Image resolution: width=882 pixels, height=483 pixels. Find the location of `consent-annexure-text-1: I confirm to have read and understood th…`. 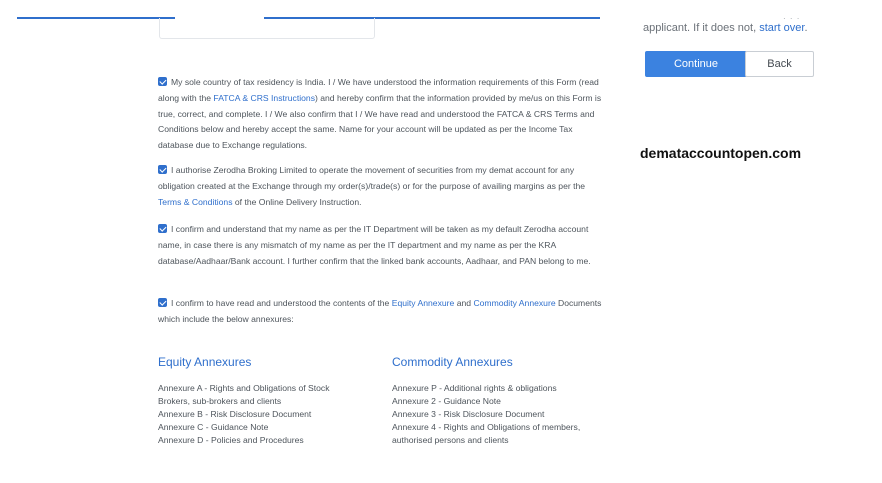

consent-annexure-text-1: I confirm to have read and understood th… is located at coordinates (281, 303).